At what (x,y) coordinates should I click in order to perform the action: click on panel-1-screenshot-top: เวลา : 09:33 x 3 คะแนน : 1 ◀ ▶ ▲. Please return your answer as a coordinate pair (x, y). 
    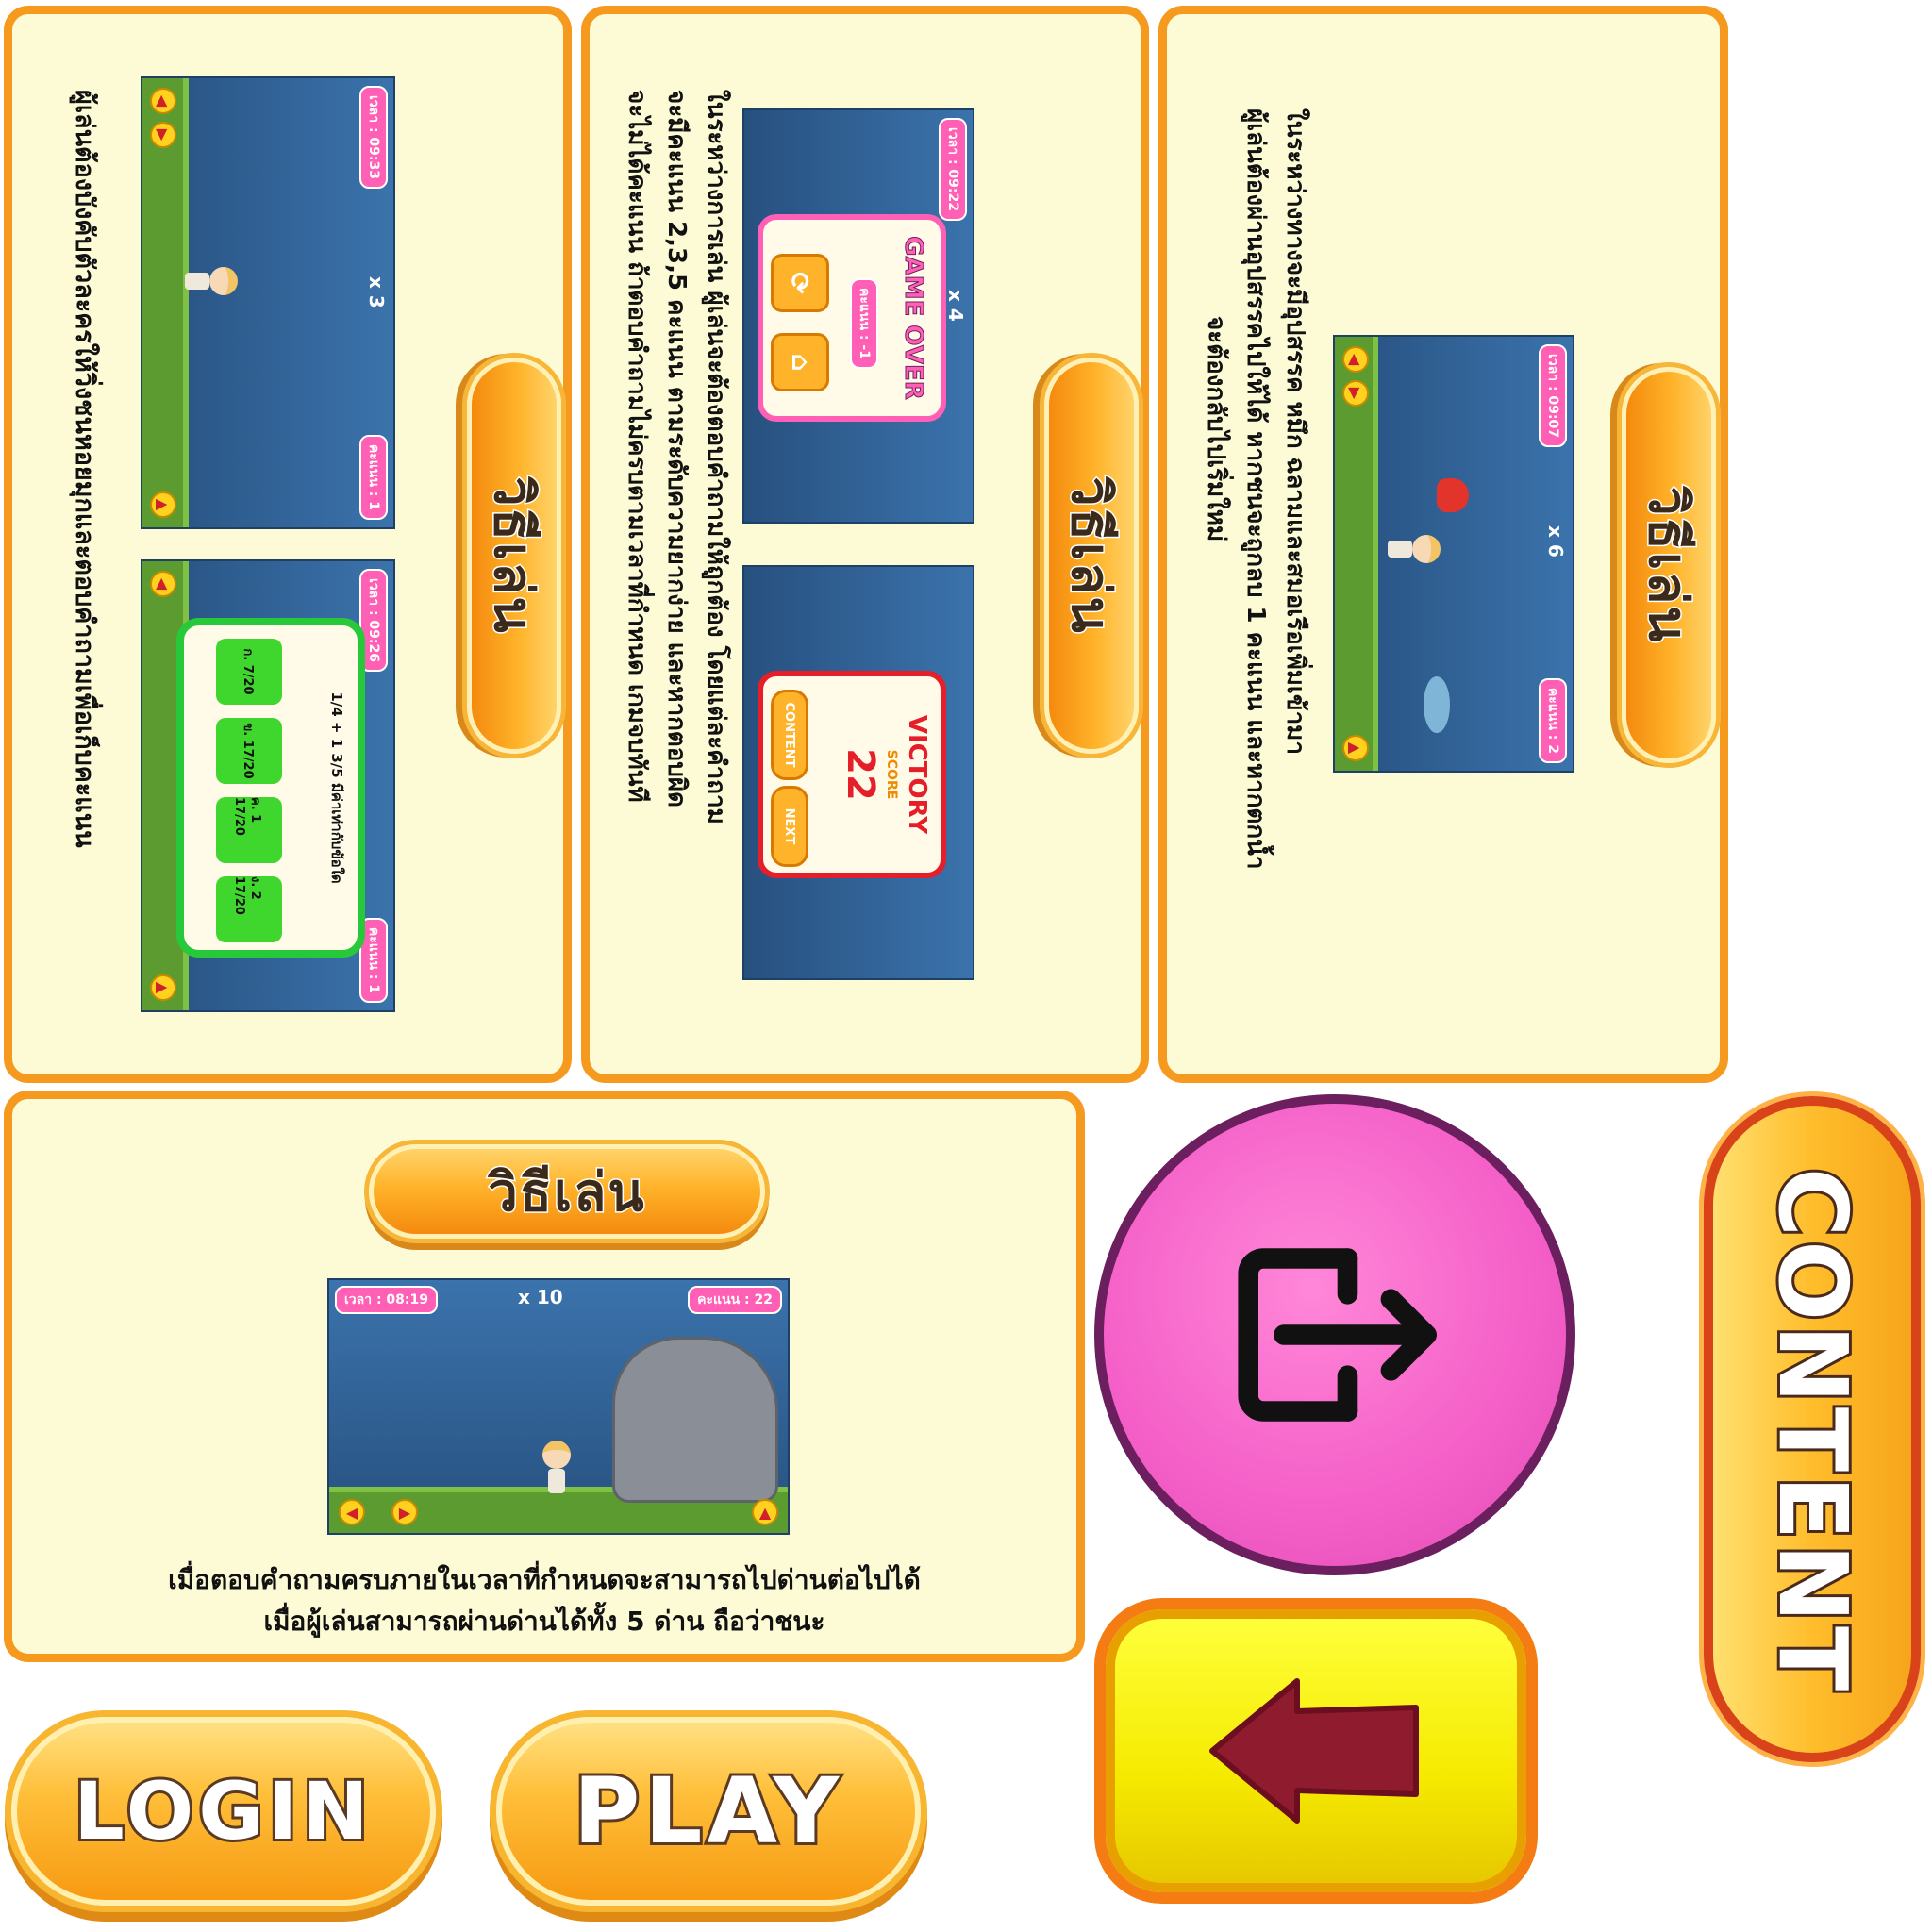
    Looking at the image, I should click on (268, 302).